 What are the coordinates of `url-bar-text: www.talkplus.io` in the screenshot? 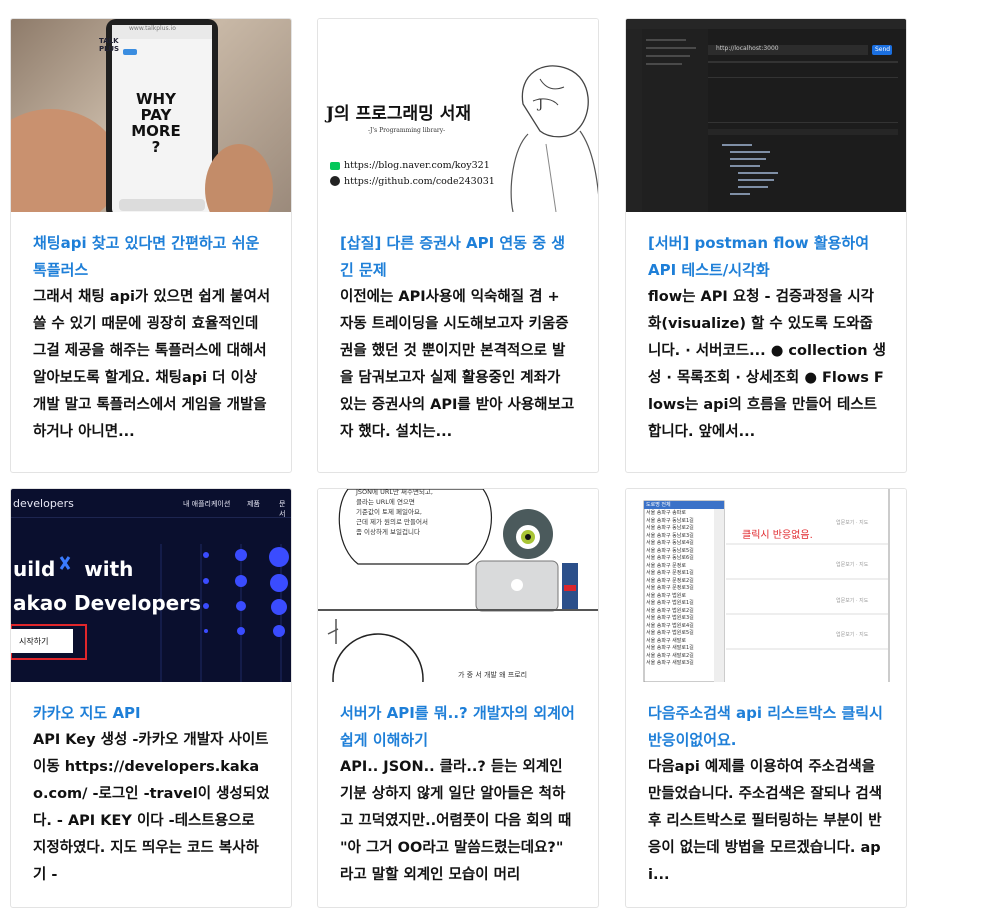 It's located at (152, 28).